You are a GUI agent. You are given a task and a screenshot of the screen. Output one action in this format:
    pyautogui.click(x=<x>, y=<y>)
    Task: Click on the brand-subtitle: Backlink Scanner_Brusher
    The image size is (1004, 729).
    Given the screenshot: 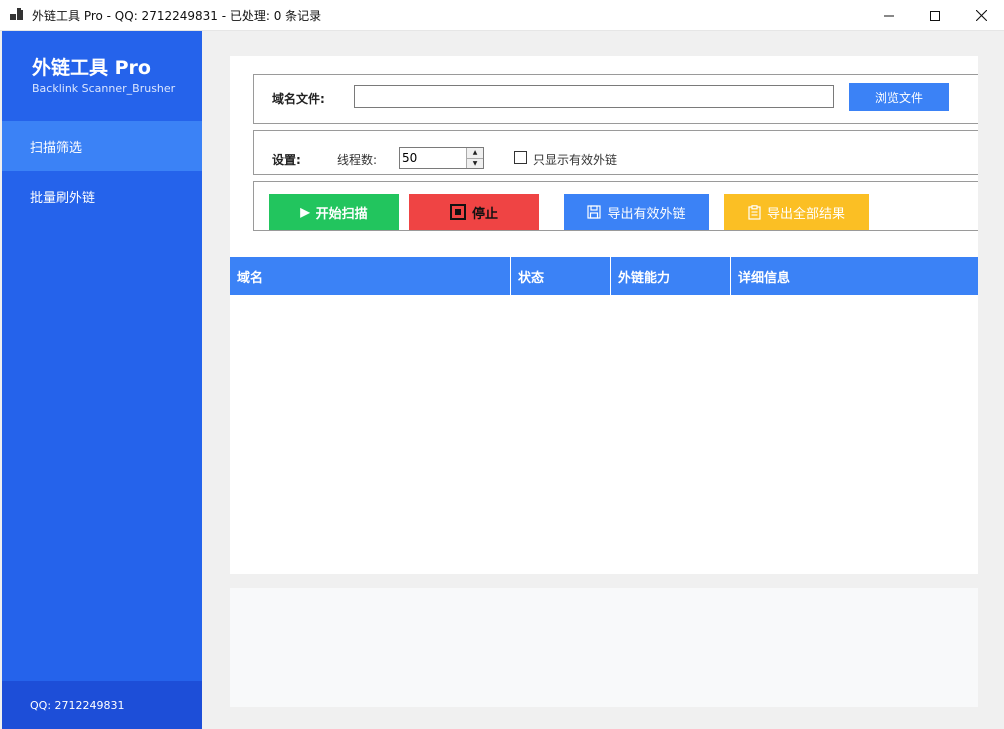 What is the action you would take?
    pyautogui.click(x=104, y=88)
    